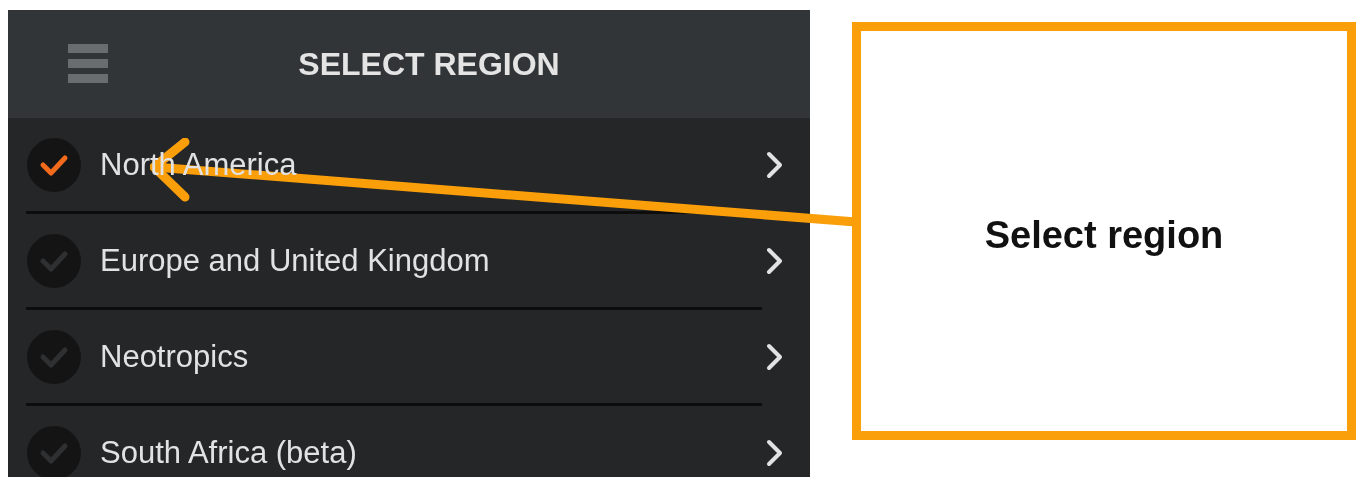 The image size is (1363, 477). I want to click on region-label: Neotropics, so click(174, 356).